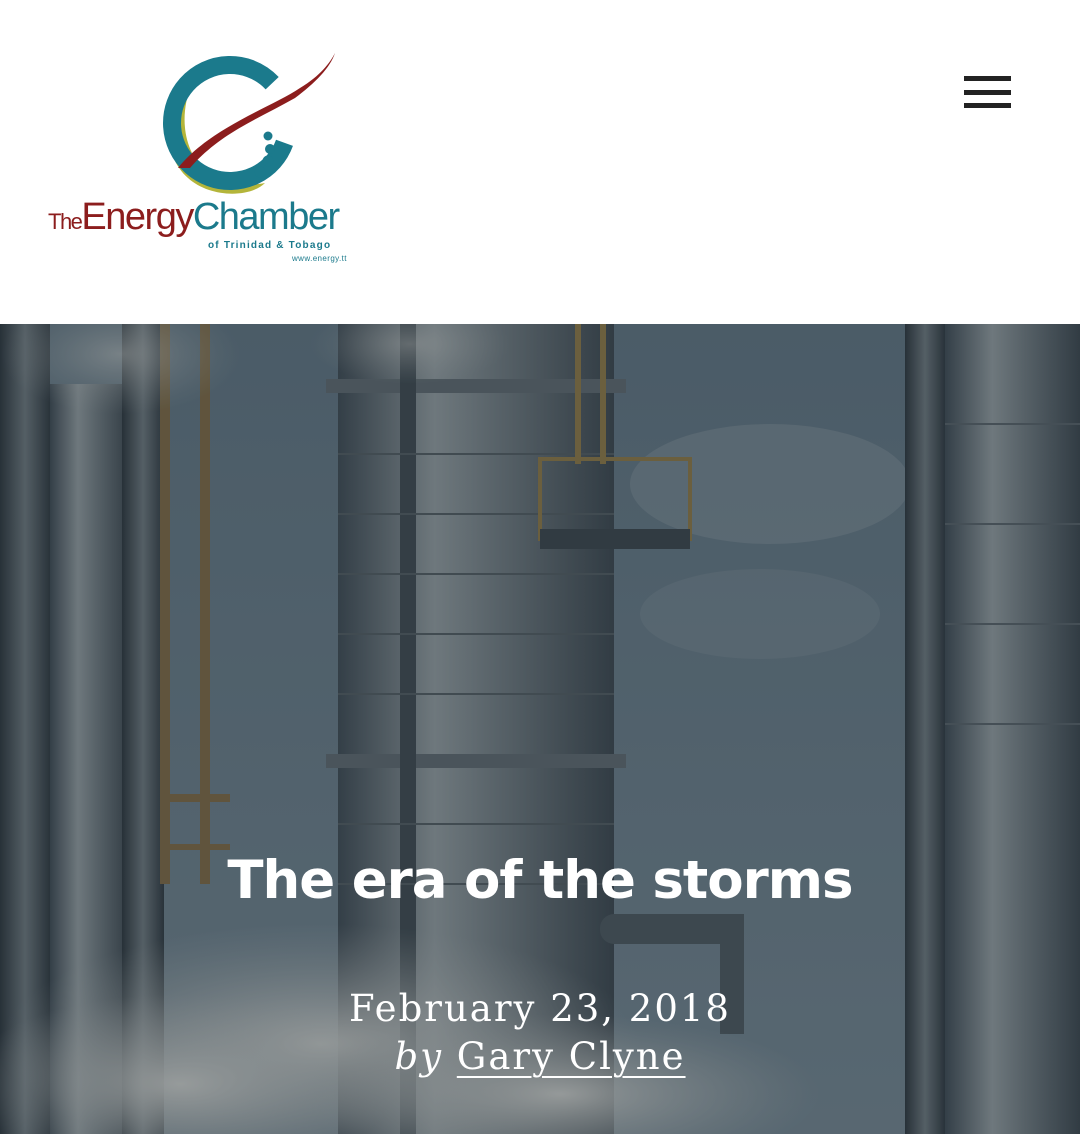 This screenshot has width=1080, height=1134. I want to click on logo-wordmark: TheEnergyChamber, so click(194, 217).